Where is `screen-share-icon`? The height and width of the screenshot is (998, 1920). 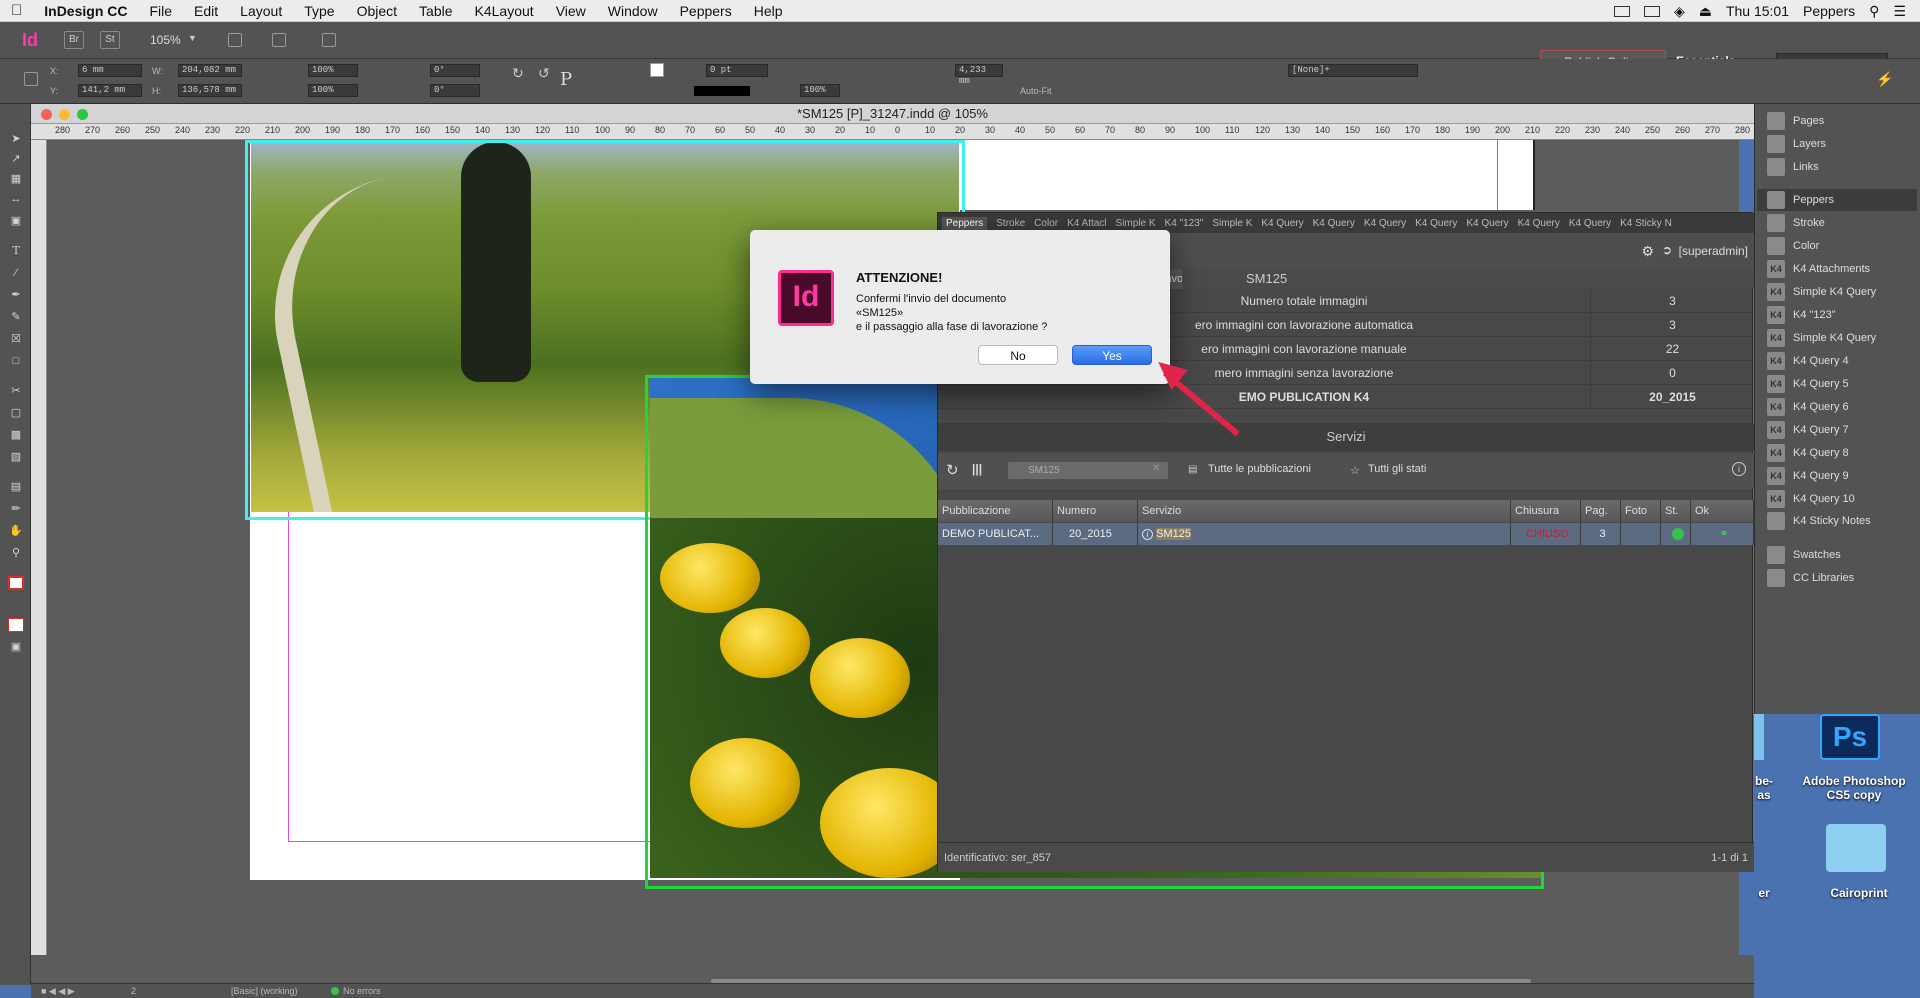
screen-share-icon is located at coordinates (1621, 11).